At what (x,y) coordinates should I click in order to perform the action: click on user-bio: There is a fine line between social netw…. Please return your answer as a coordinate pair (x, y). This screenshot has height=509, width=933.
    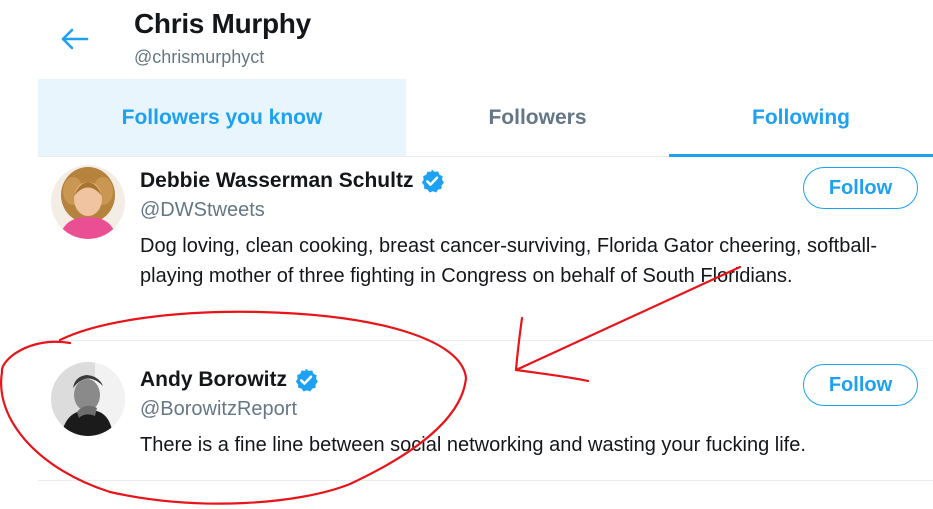
    Looking at the image, I should click on (473, 445).